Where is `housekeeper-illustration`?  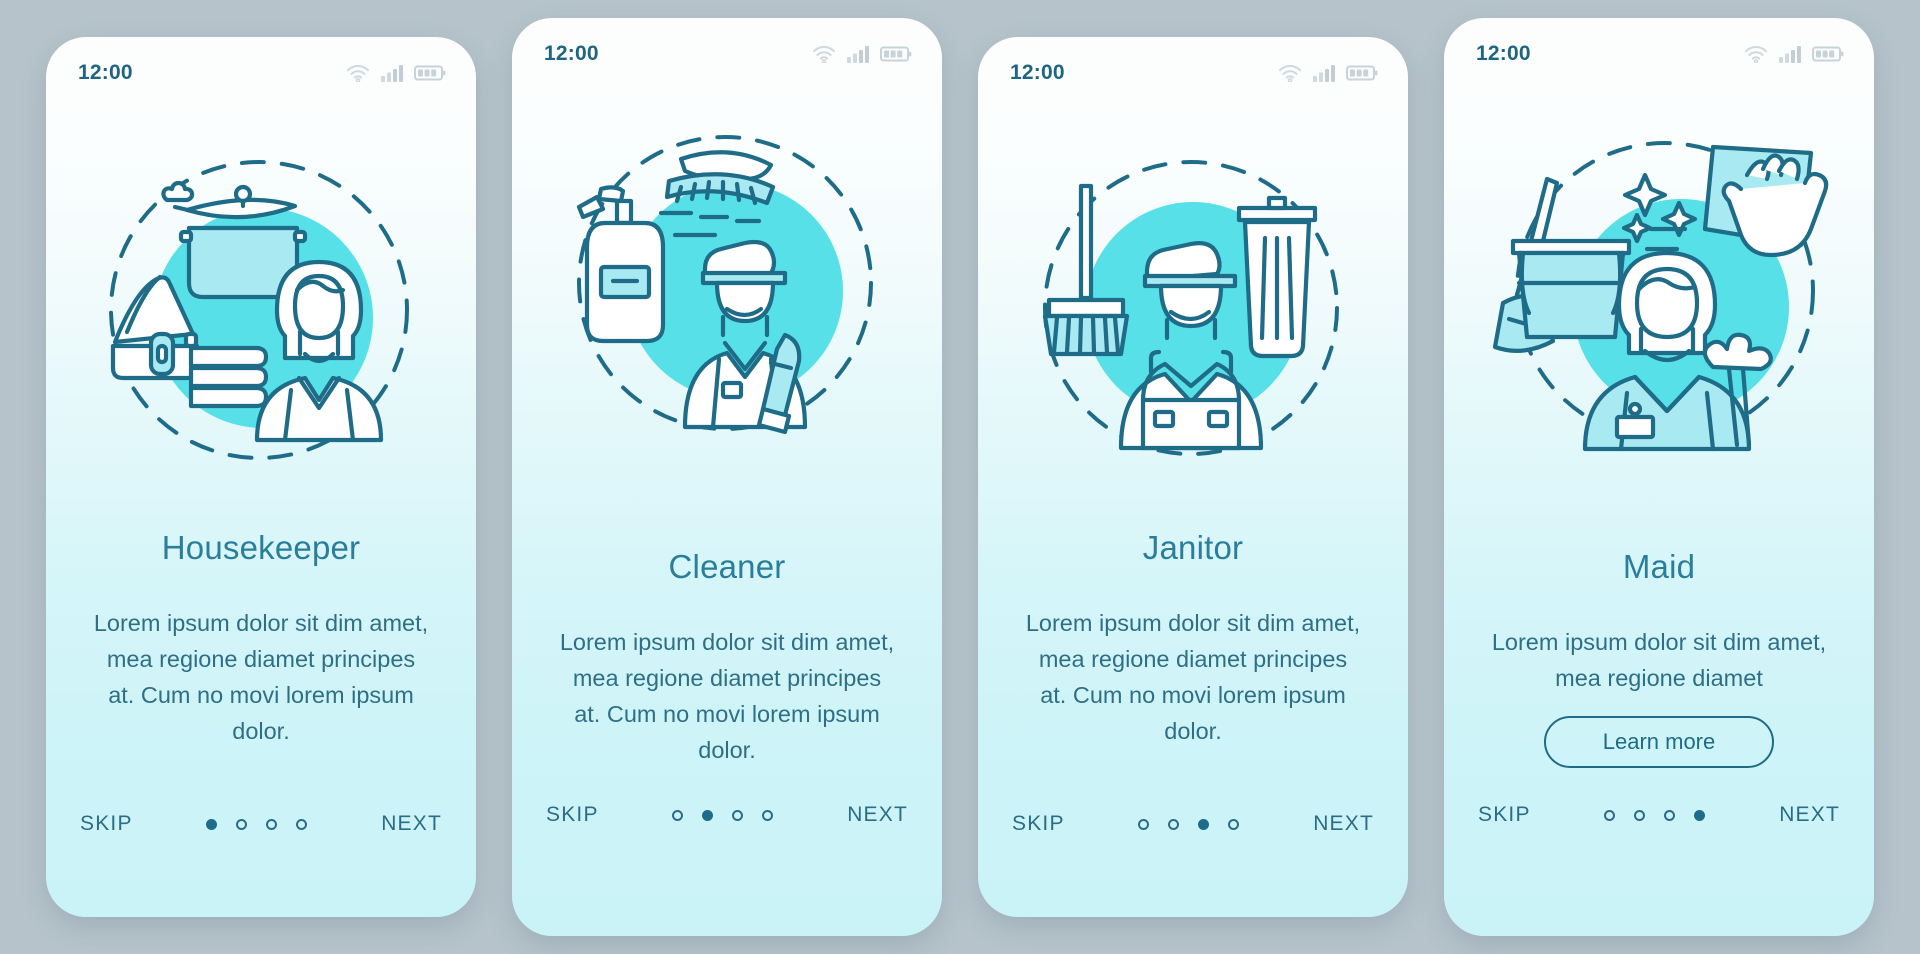 housekeeper-illustration is located at coordinates (261, 315).